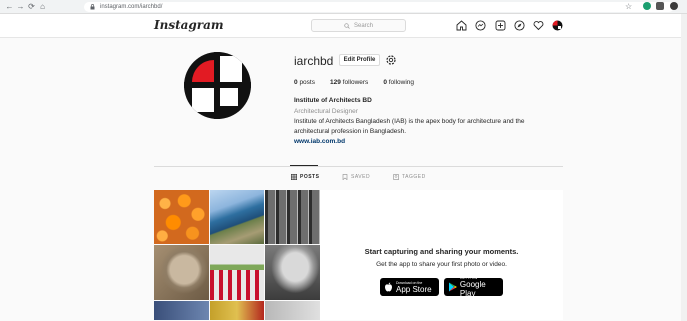  I want to click on photo-coastline, so click(237, 217).